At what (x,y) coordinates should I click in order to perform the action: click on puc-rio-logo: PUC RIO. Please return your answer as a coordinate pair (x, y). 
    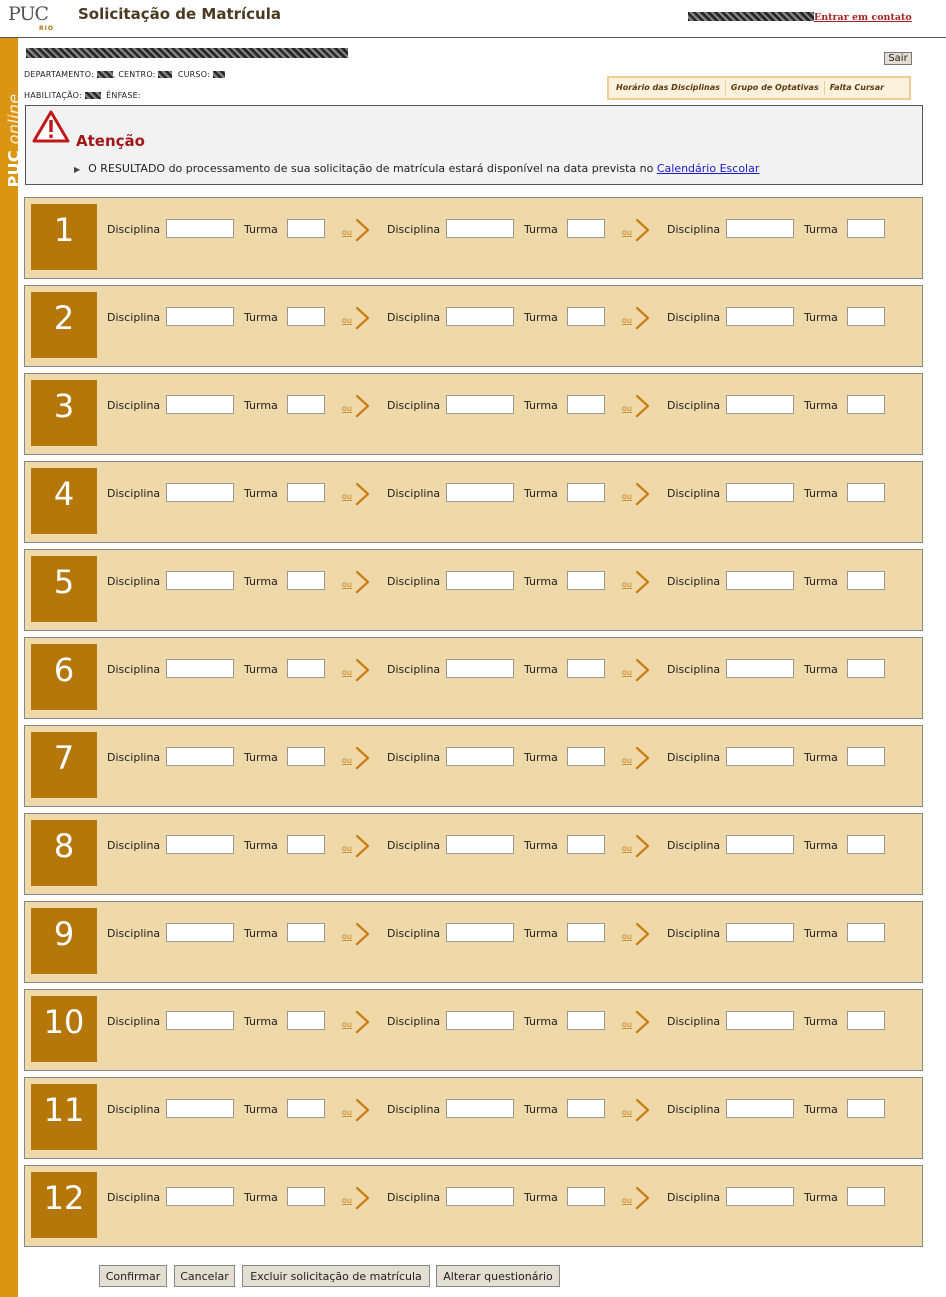
    Looking at the image, I should click on (38, 18).